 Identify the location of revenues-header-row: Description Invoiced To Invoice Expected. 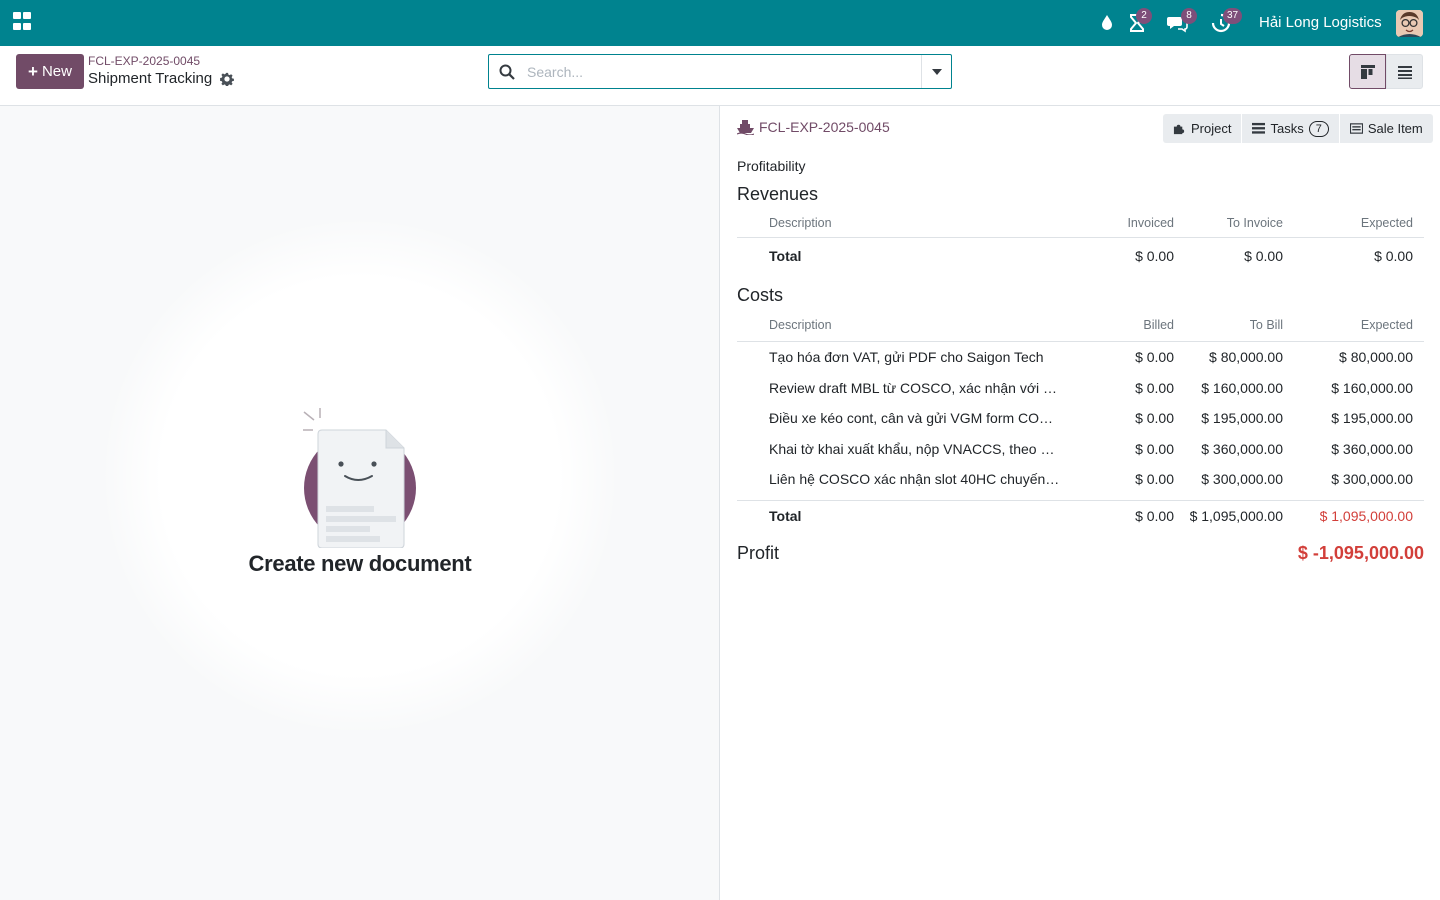
(1080, 223).